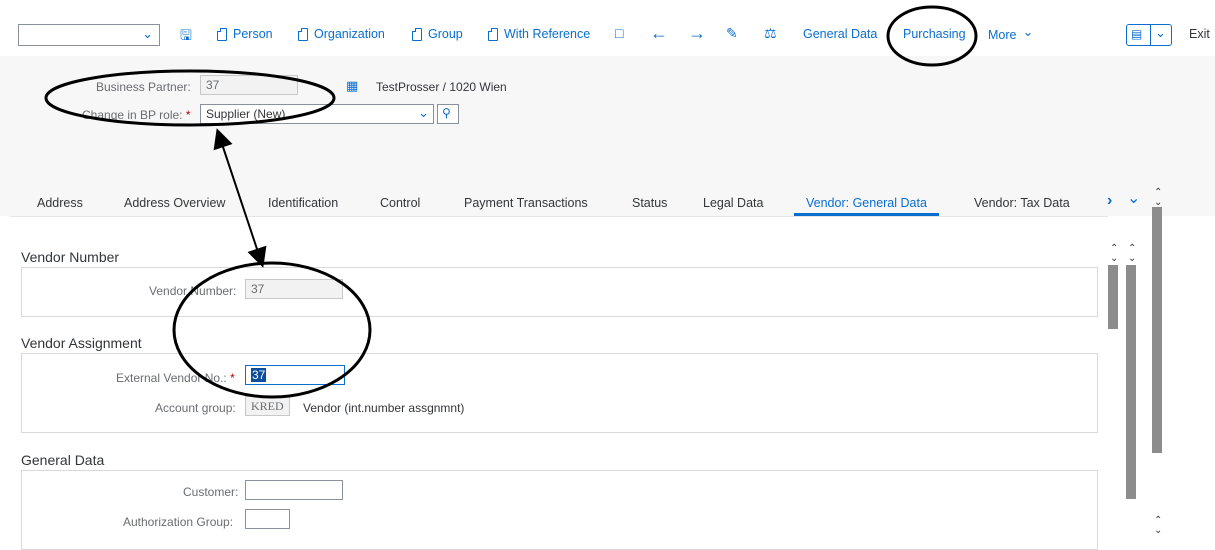  What do you see at coordinates (317, 114) in the screenshot?
I see `bp-role-select: Supplier (New) ⌄` at bounding box center [317, 114].